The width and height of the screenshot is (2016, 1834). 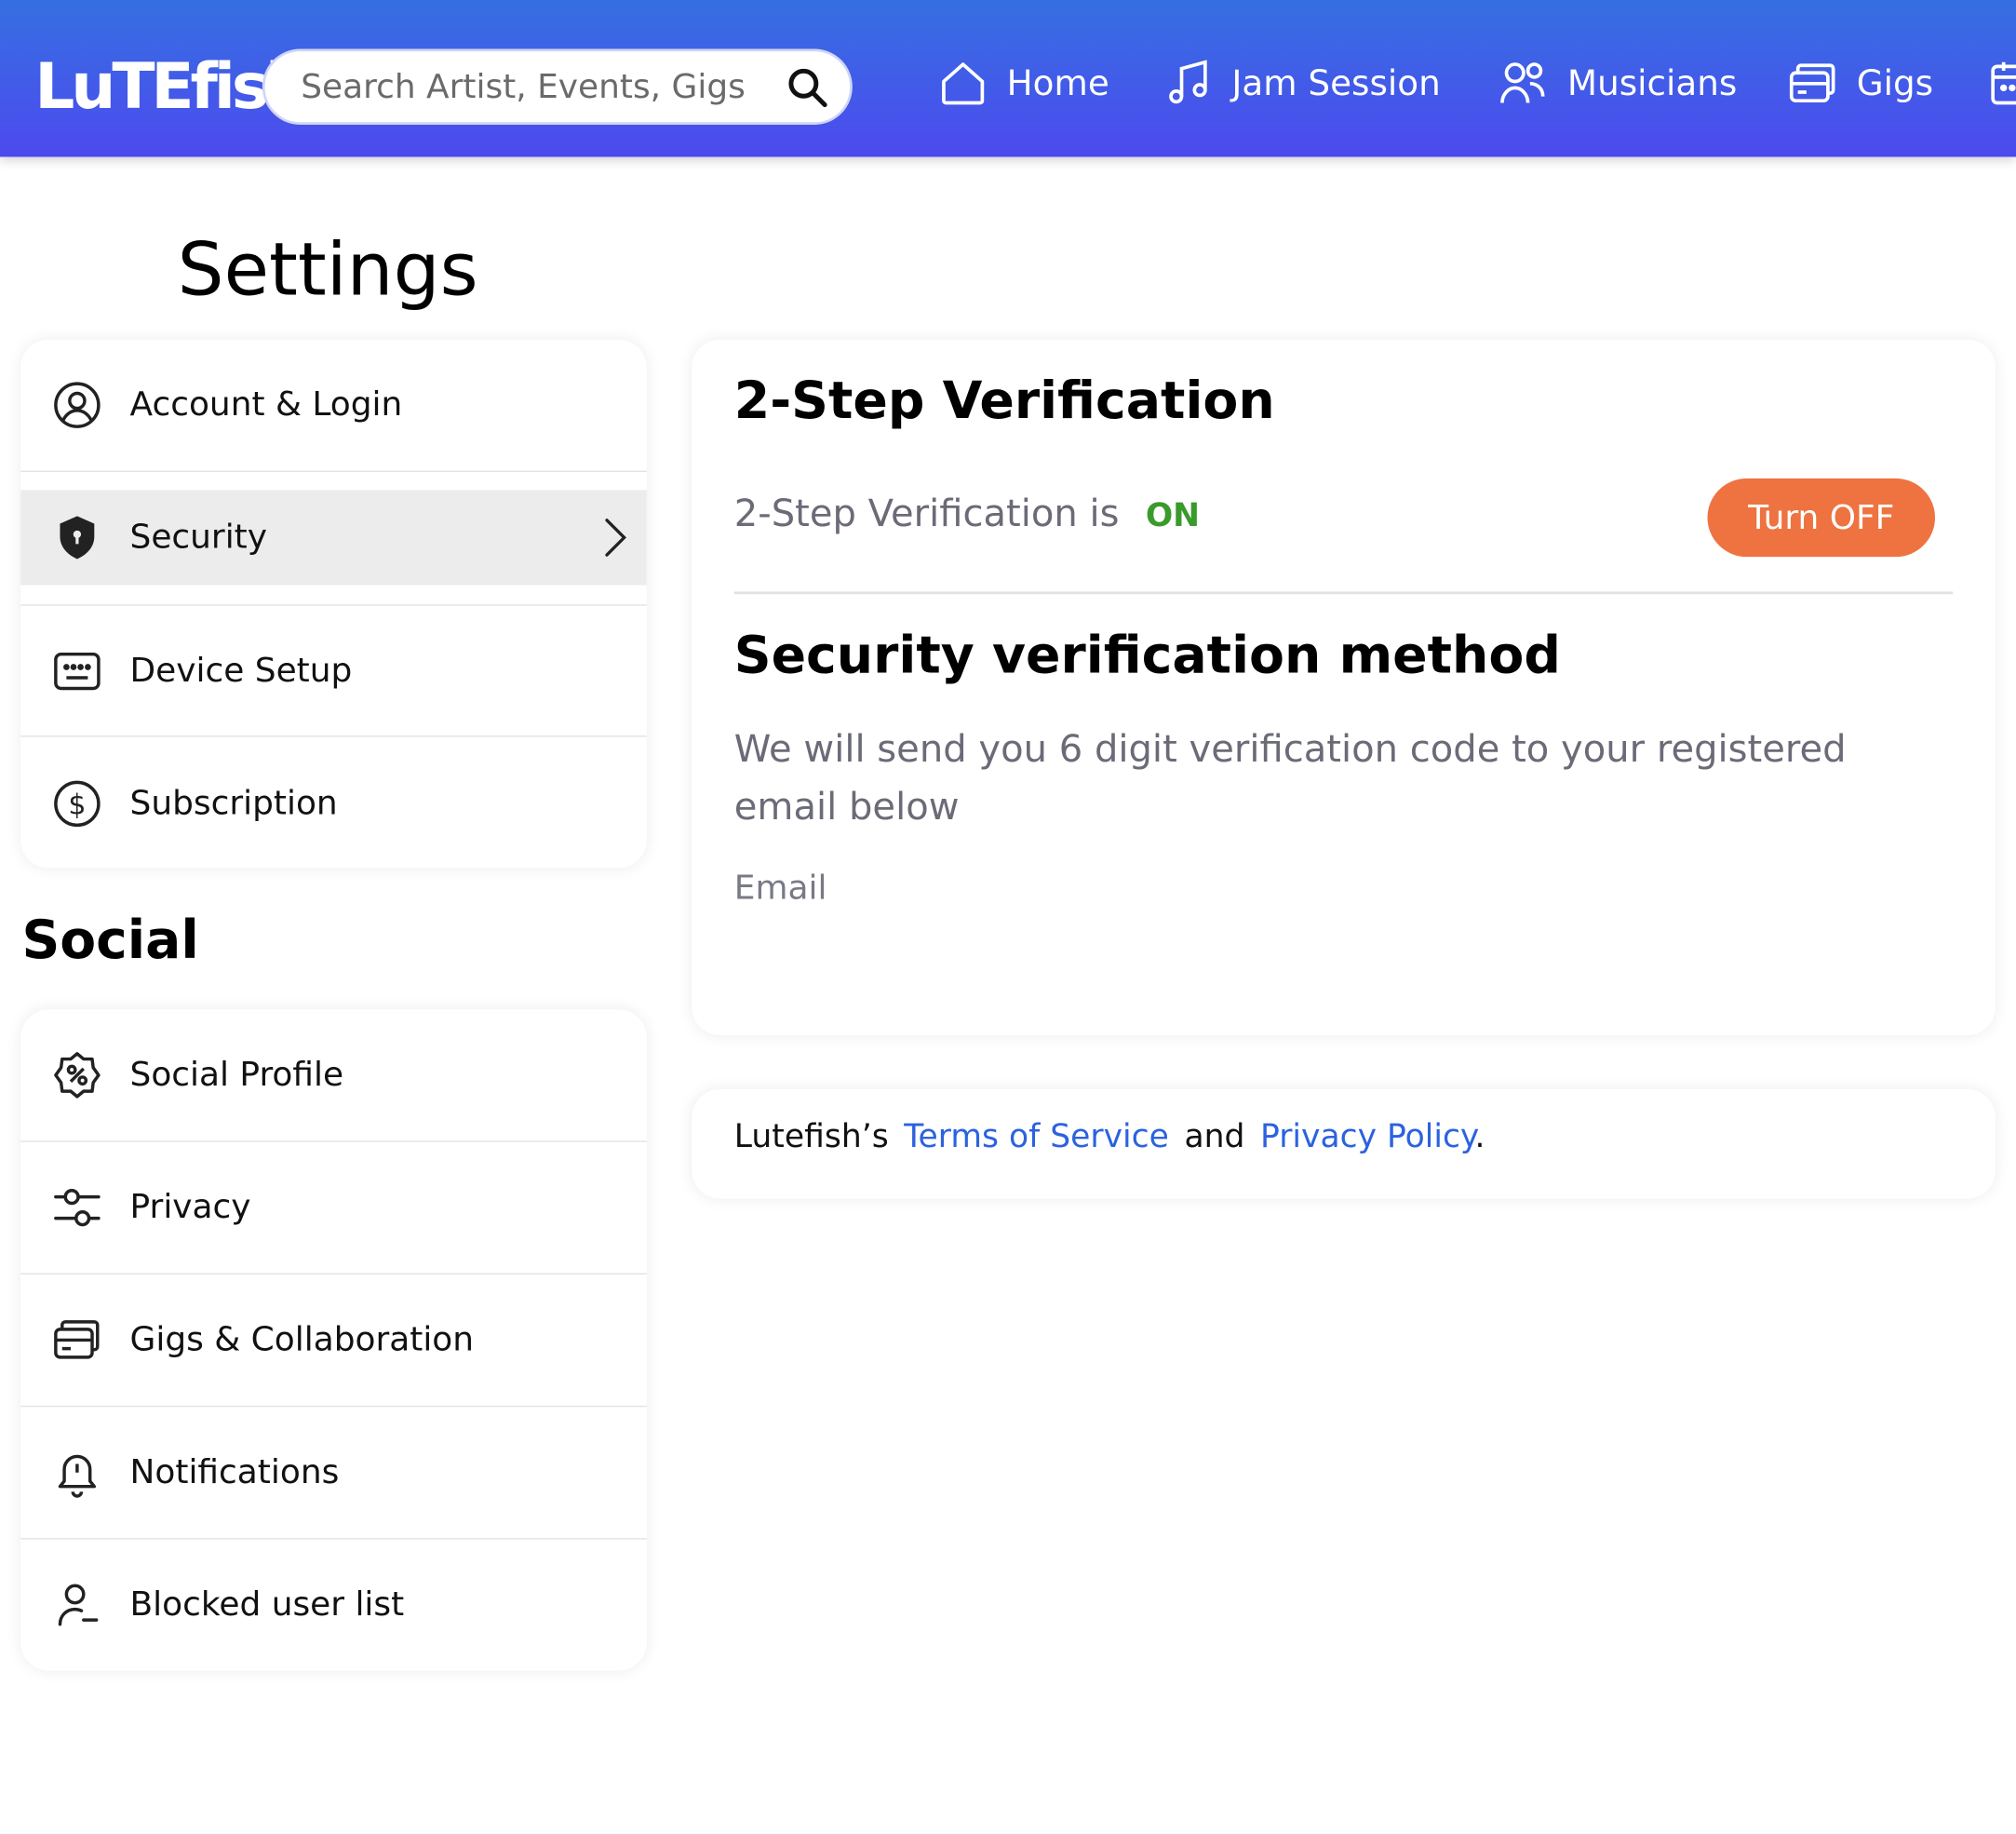 What do you see at coordinates (2003, 83) in the screenshot?
I see `calendar-icon` at bounding box center [2003, 83].